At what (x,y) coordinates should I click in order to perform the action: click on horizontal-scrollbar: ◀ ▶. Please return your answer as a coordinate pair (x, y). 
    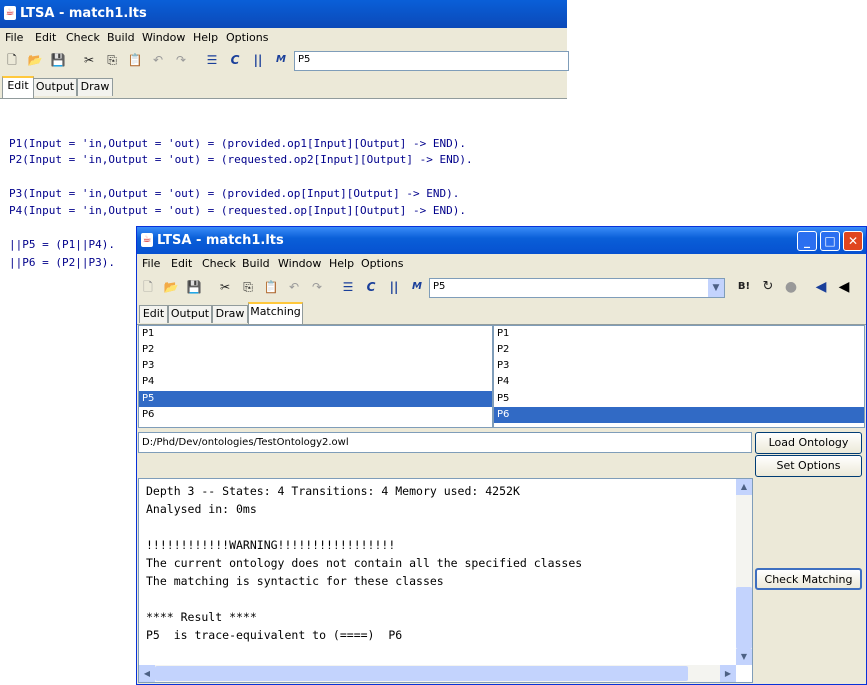
    Looking at the image, I should click on (437, 673).